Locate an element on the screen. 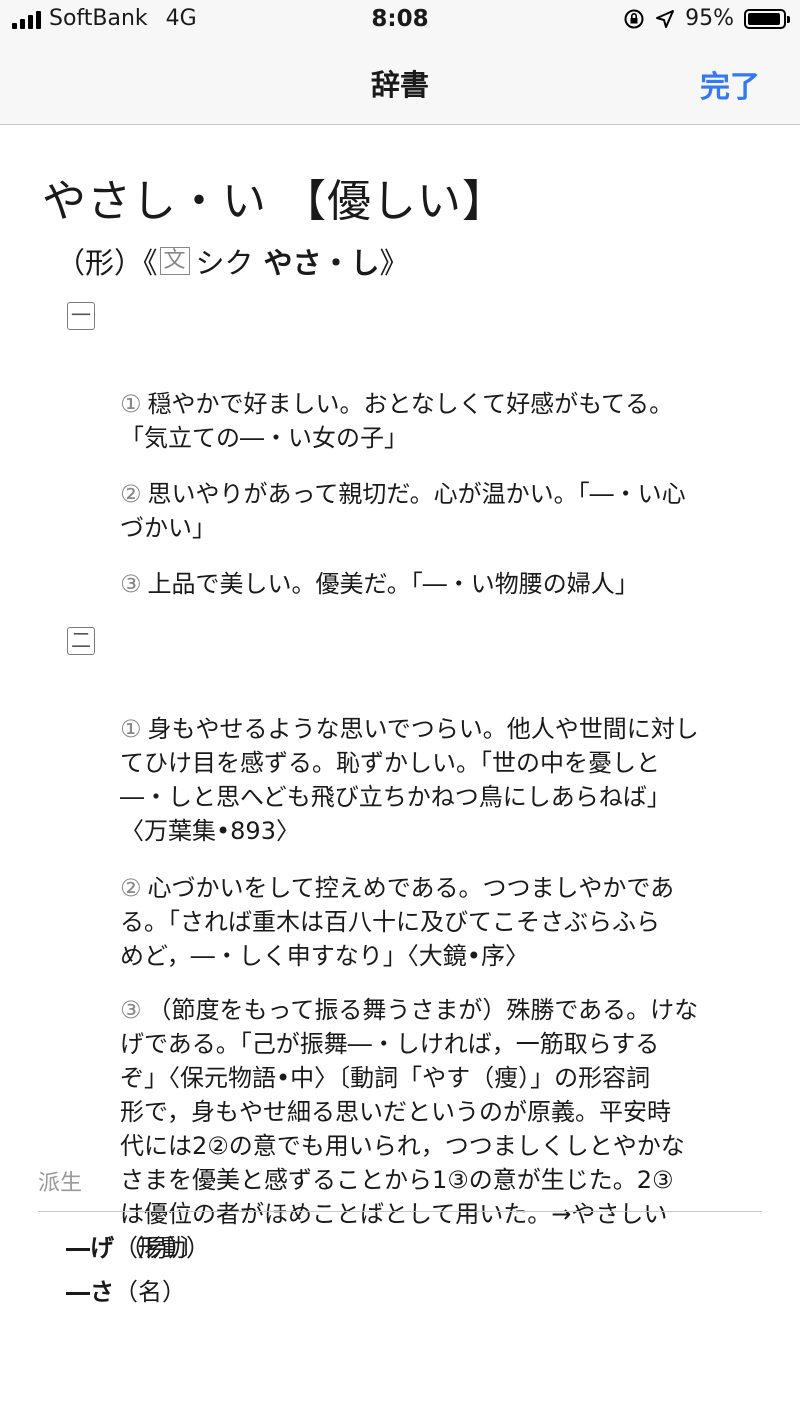 The width and height of the screenshot is (800, 1422). nav-title: 辞書 is located at coordinates (399, 85).